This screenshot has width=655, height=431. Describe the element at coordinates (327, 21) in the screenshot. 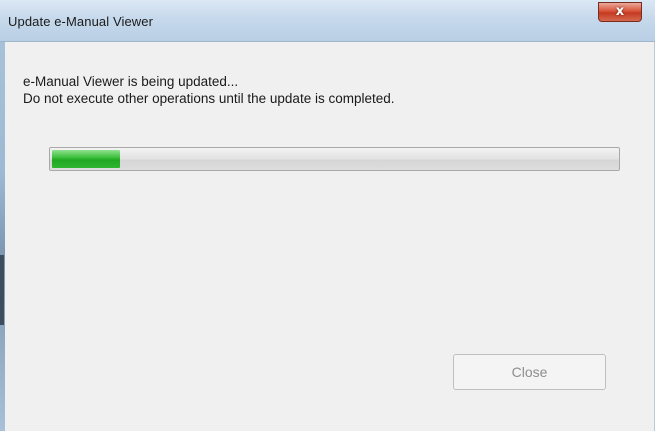

I see `title-bar: Update e-Manual Viewer x` at that location.